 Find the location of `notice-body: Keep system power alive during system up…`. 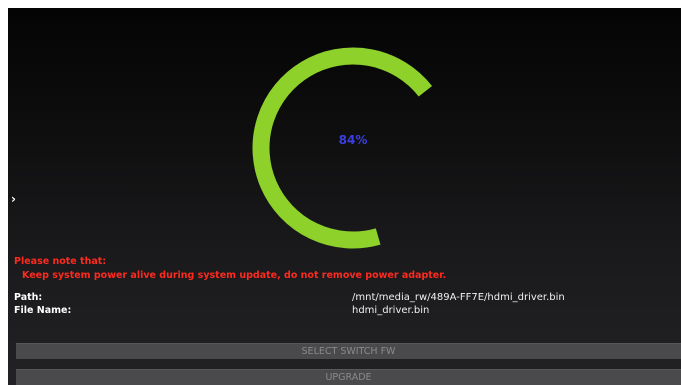

notice-body: Keep system power alive during system up… is located at coordinates (234, 275).